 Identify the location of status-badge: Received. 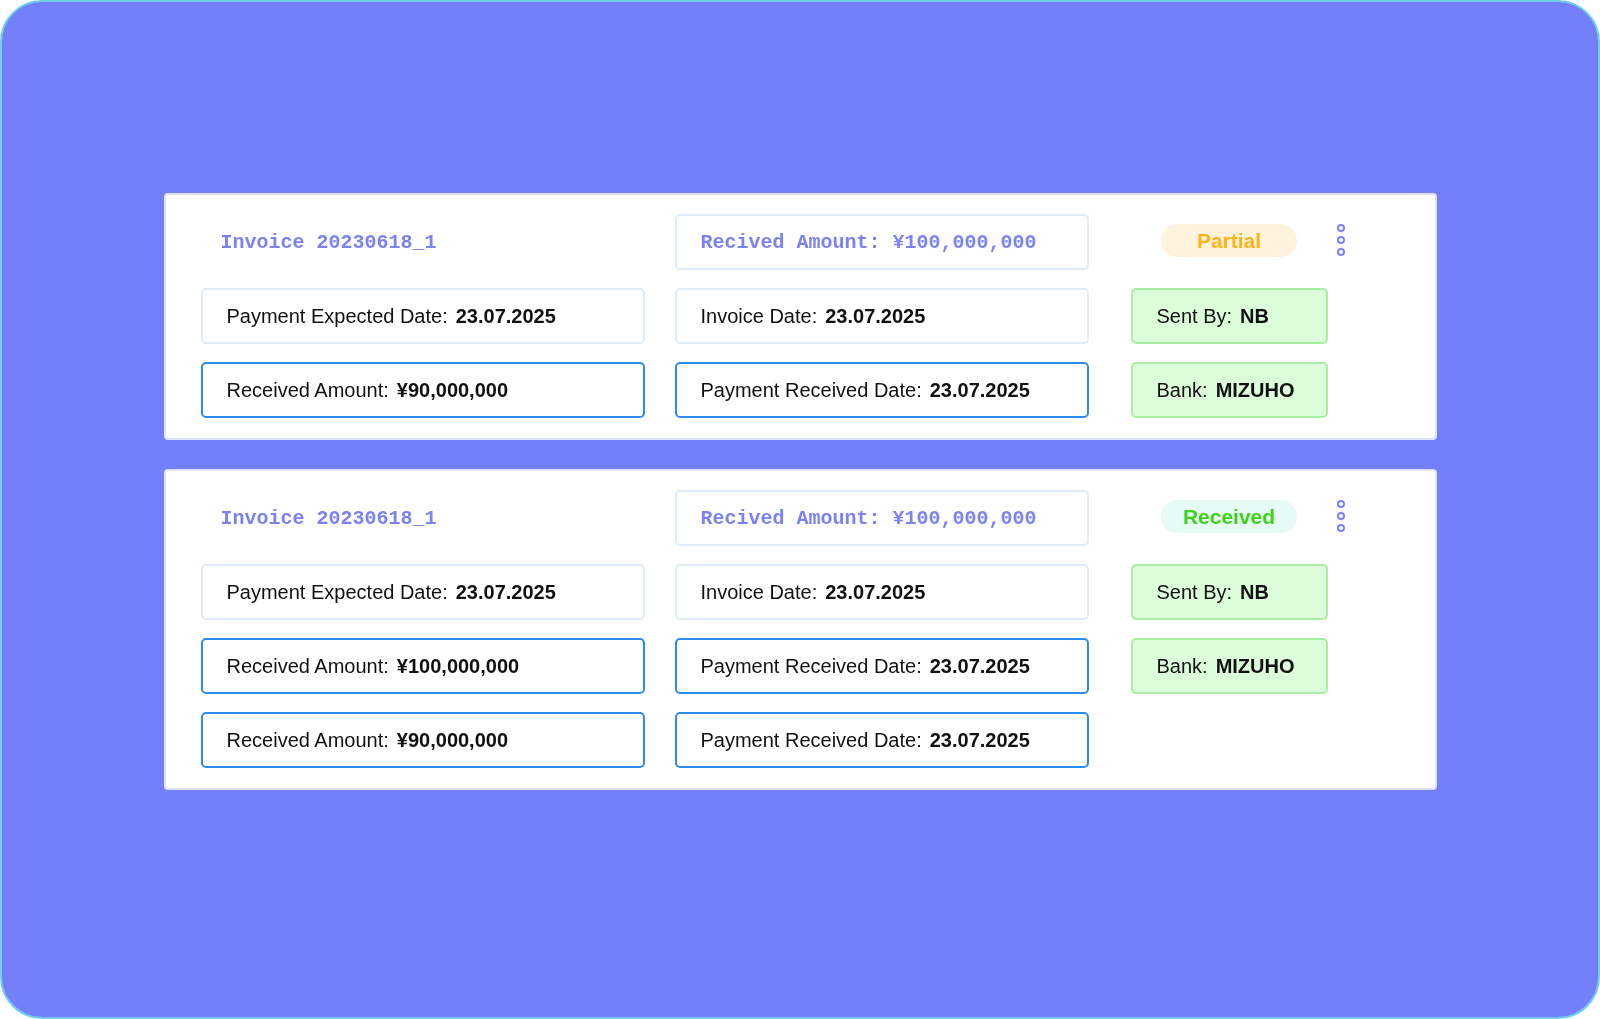
(1229, 516).